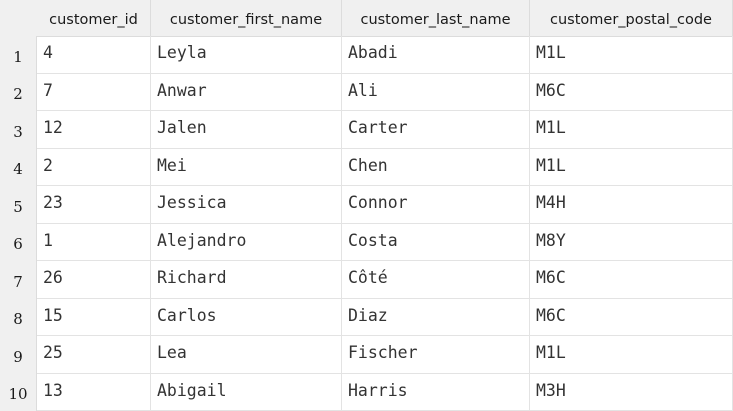 The height and width of the screenshot is (411, 733). What do you see at coordinates (18, 130) in the screenshot?
I see `row-number: 3` at bounding box center [18, 130].